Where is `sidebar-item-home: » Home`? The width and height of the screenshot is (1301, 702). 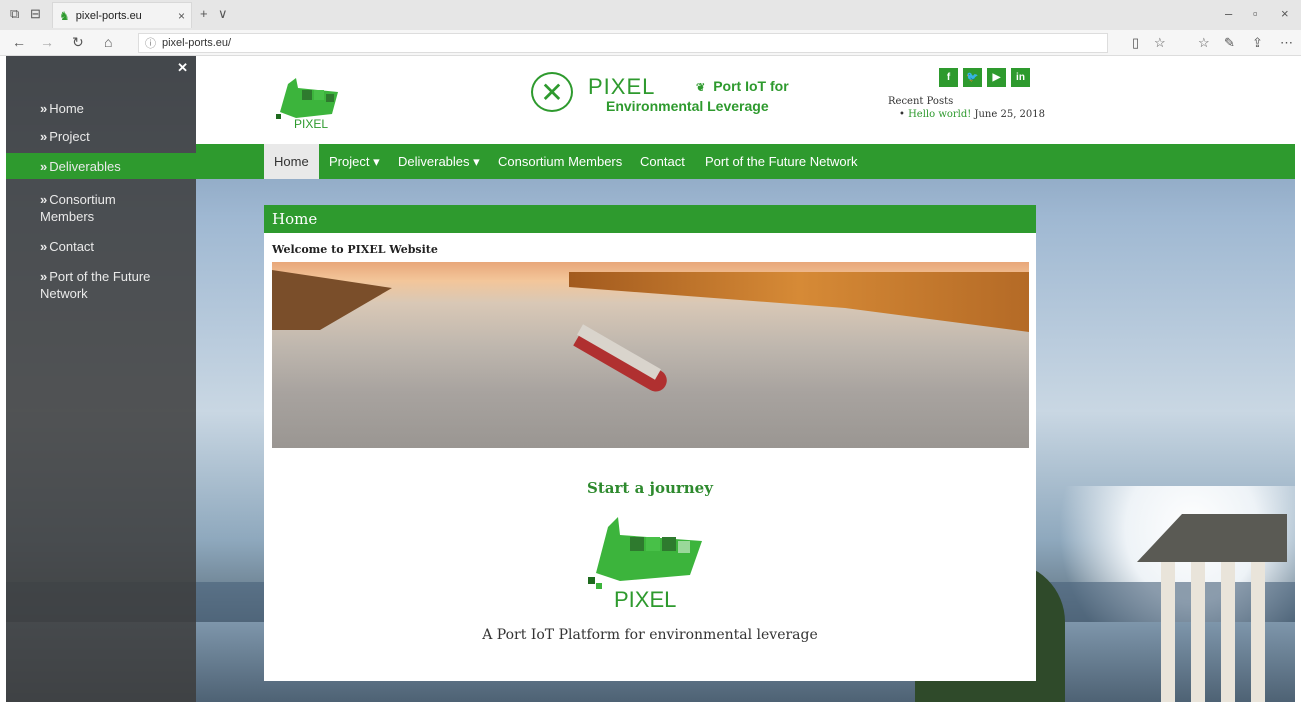
sidebar-item-home: » Home is located at coordinates (101, 108).